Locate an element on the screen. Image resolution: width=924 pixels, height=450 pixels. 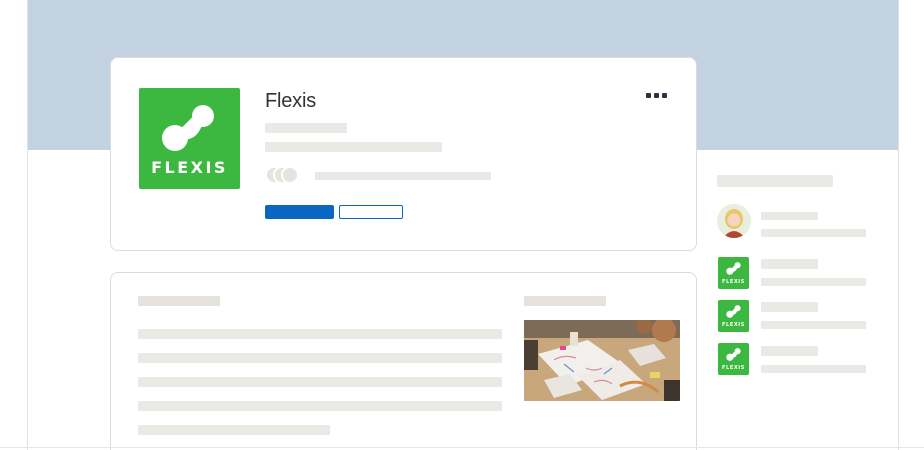
tagline-placeholder is located at coordinates (306, 128).